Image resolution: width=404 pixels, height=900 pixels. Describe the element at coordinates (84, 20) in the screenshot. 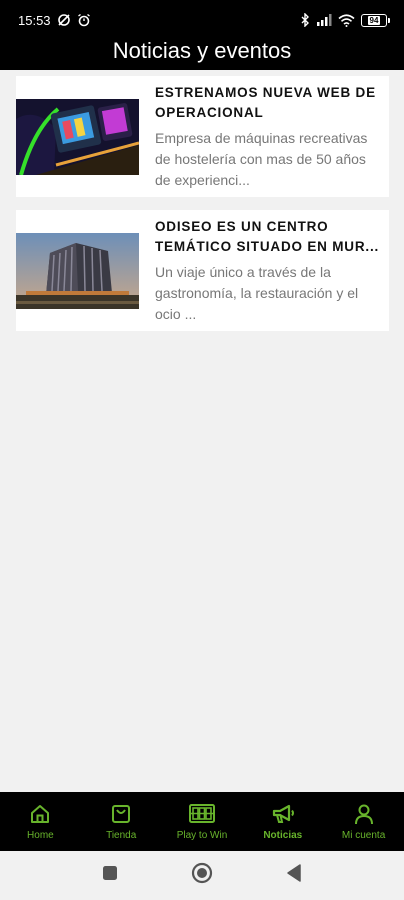

I see `alarm-icon` at that location.